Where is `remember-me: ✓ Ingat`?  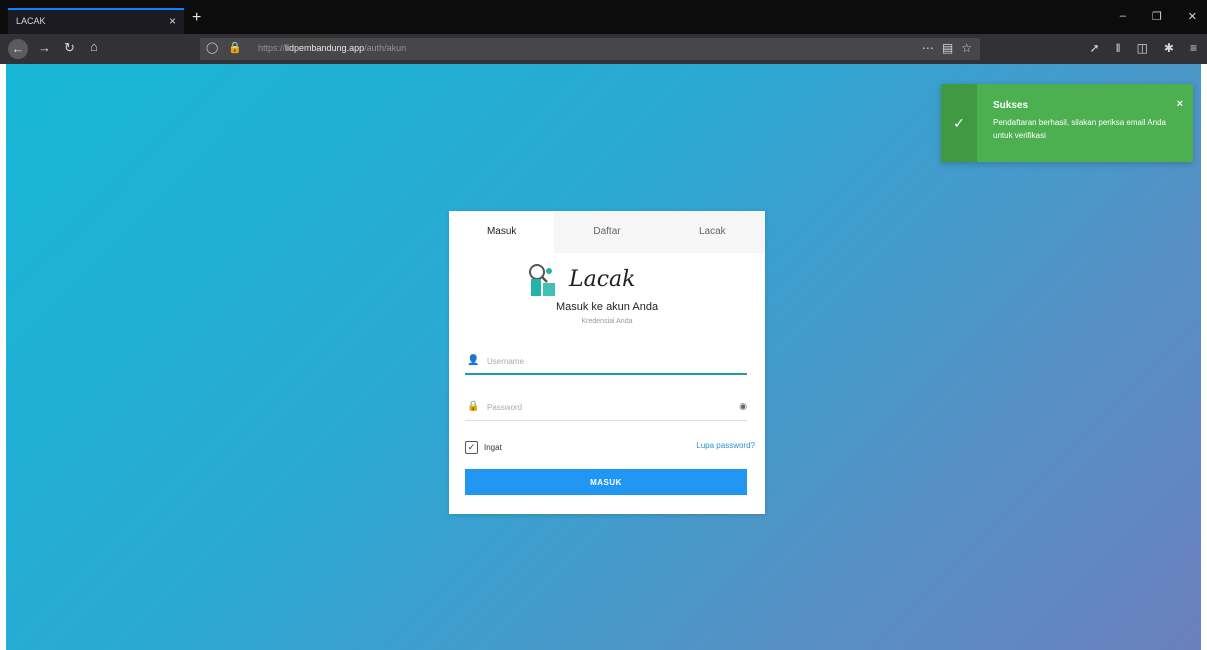
remember-me: ✓ Ingat is located at coordinates (483, 447).